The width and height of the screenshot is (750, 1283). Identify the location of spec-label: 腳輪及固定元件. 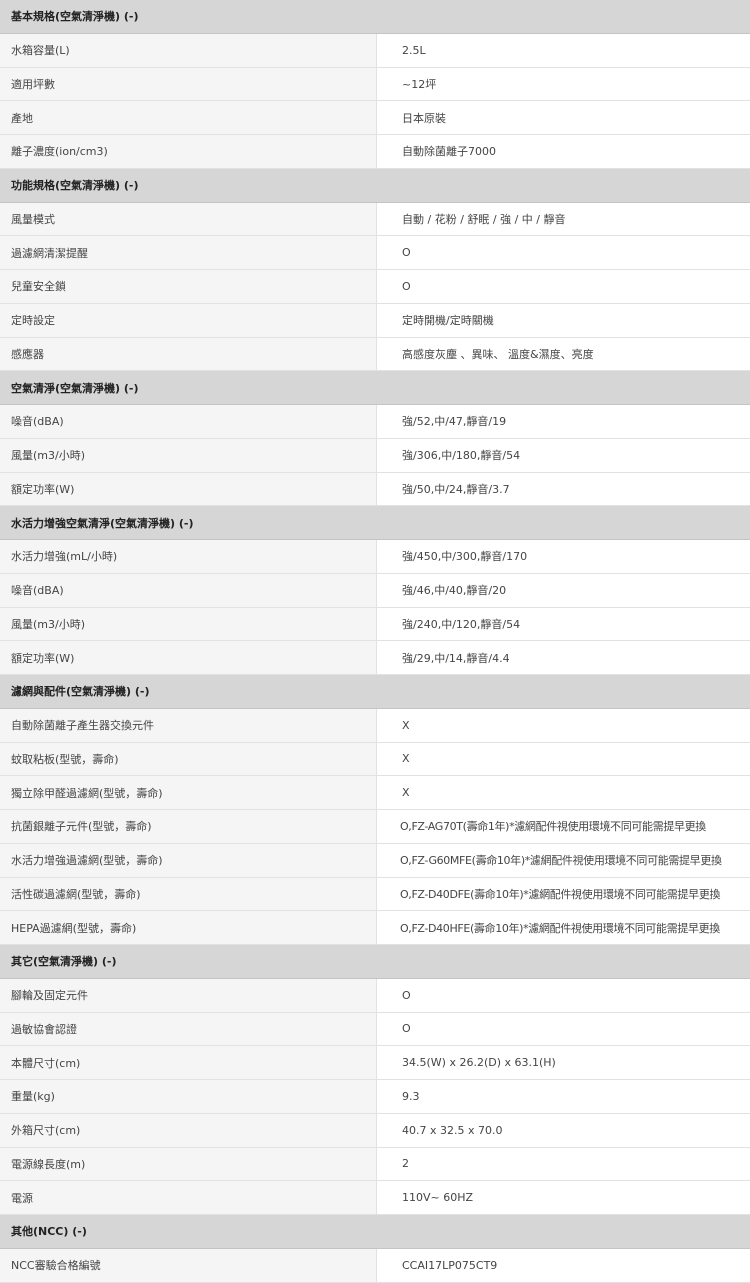
(188, 995).